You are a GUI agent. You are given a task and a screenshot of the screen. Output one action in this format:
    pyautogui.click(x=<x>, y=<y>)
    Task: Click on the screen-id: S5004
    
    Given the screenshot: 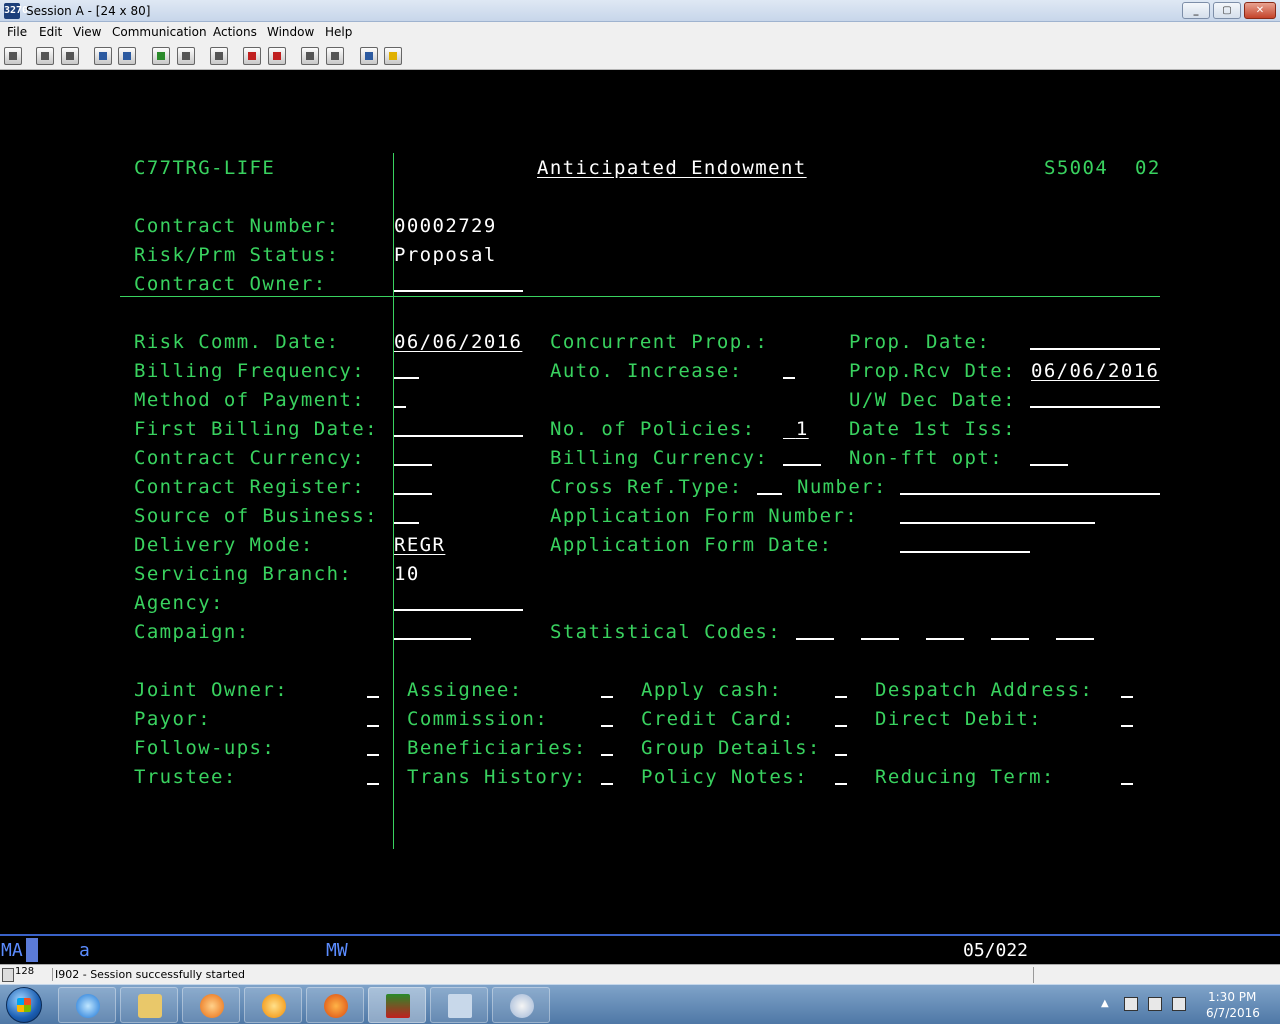 What is the action you would take?
    pyautogui.click(x=1076, y=168)
    